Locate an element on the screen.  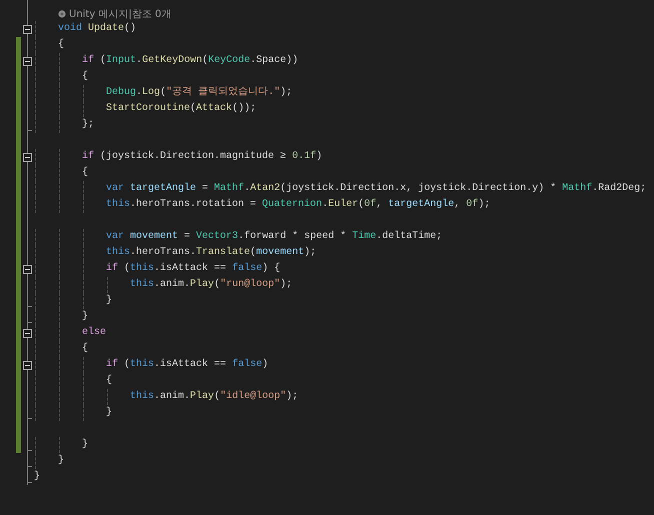
code-line: StartCoroutine(Attack()); is located at coordinates (180, 109).